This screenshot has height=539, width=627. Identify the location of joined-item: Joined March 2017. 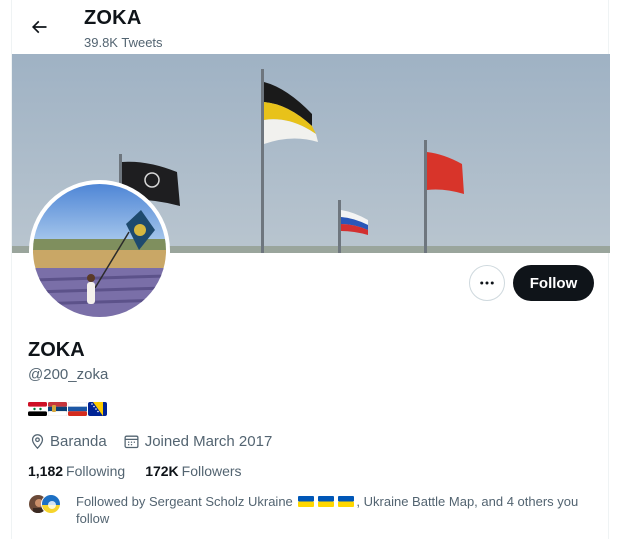
(198, 441).